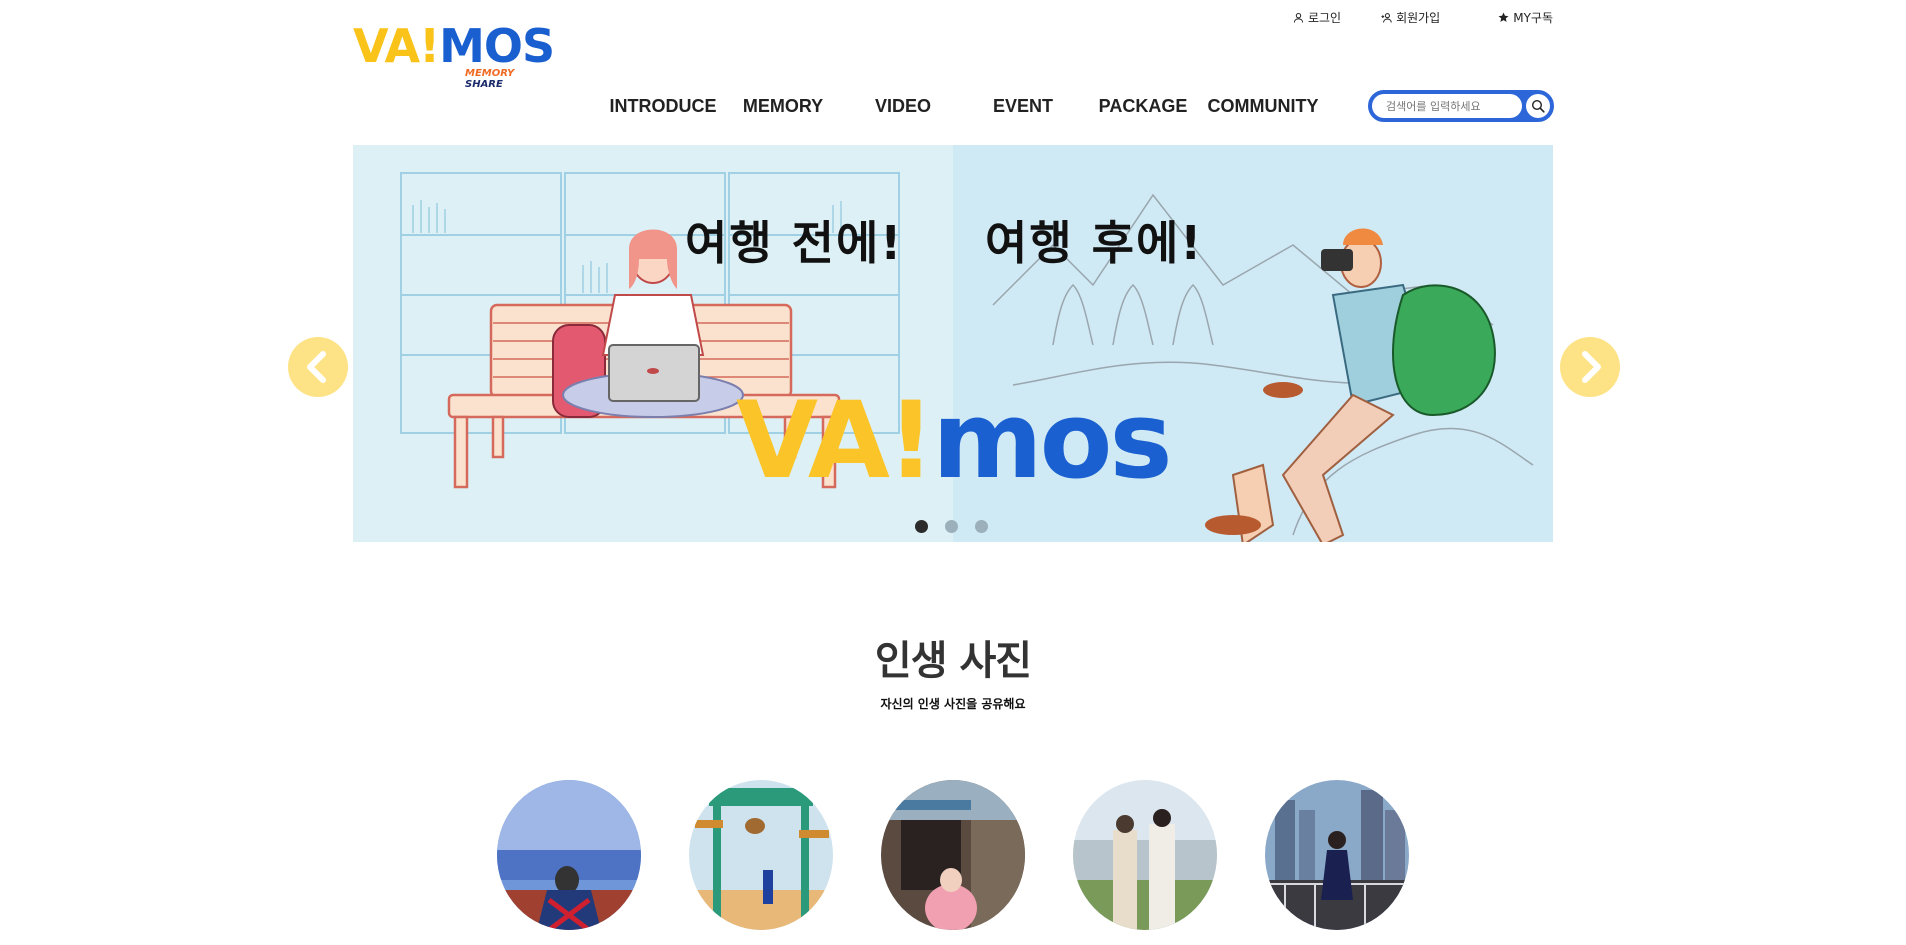  I want to click on search-icon, so click(1538, 106).